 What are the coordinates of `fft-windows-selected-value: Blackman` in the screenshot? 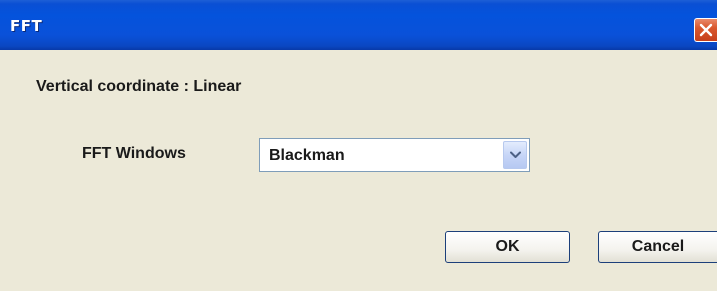 It's located at (307, 155).